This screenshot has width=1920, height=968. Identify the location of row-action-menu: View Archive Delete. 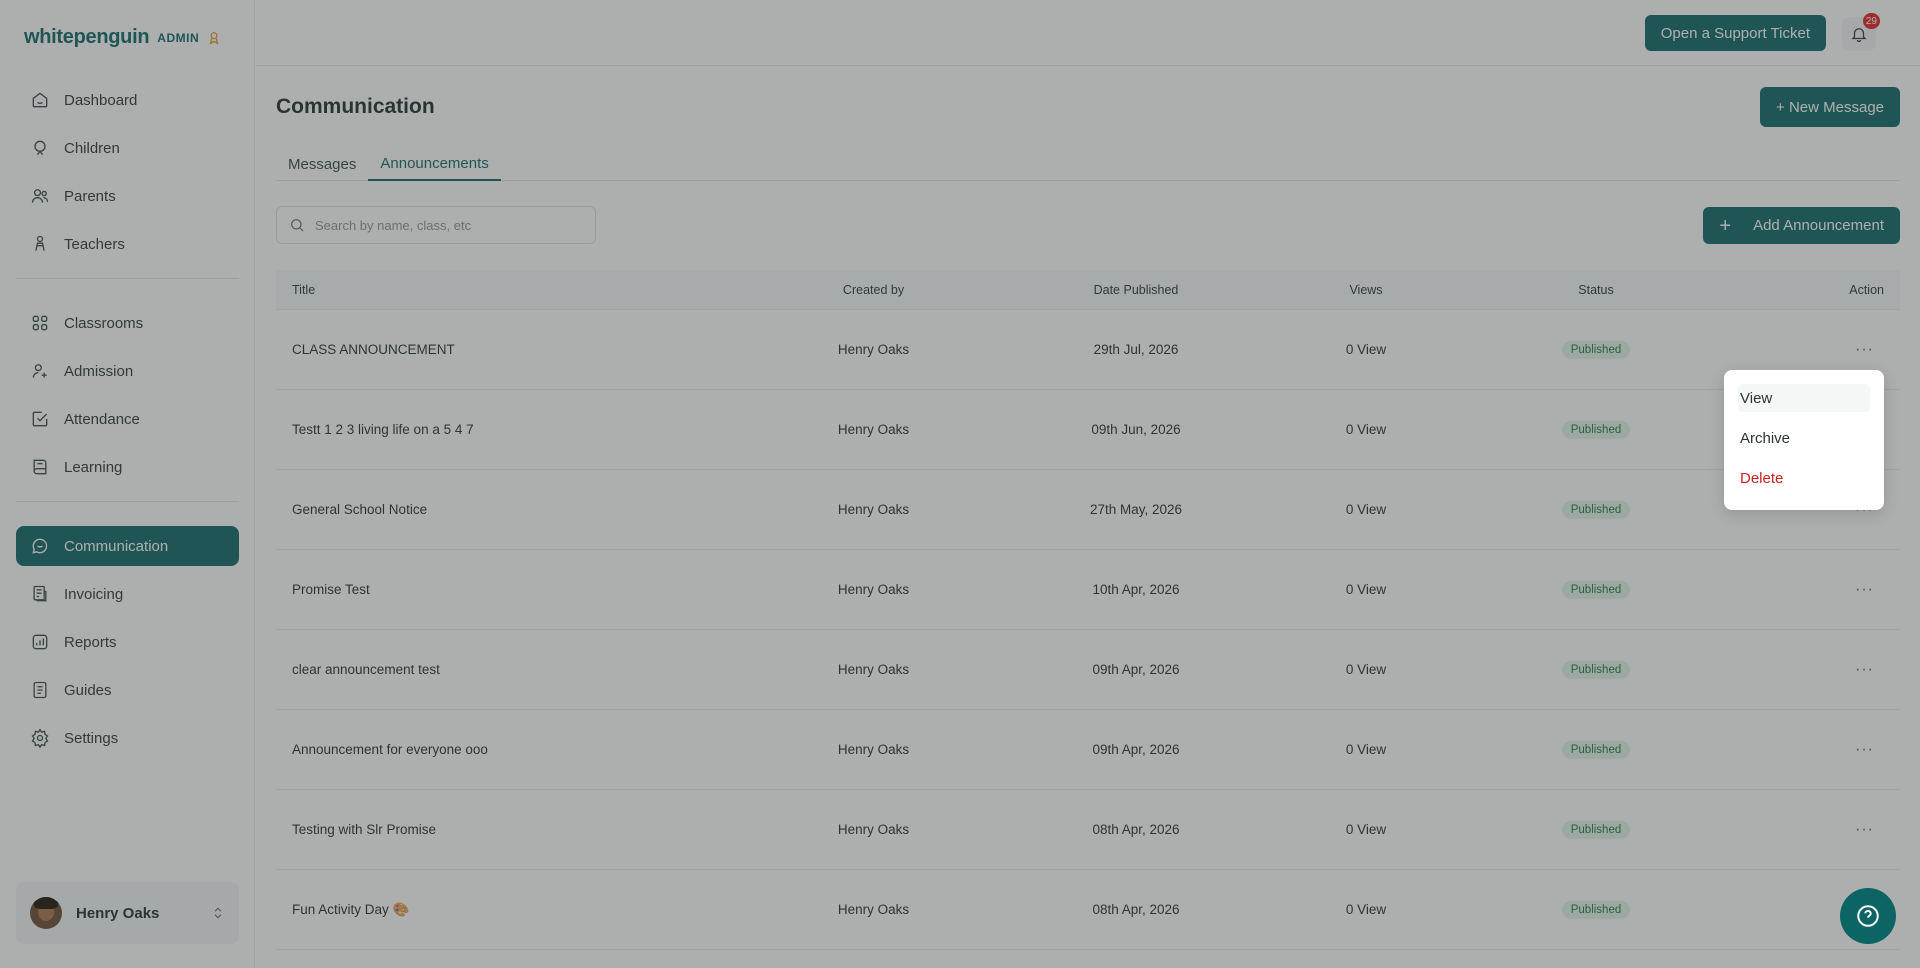
(1804, 440).